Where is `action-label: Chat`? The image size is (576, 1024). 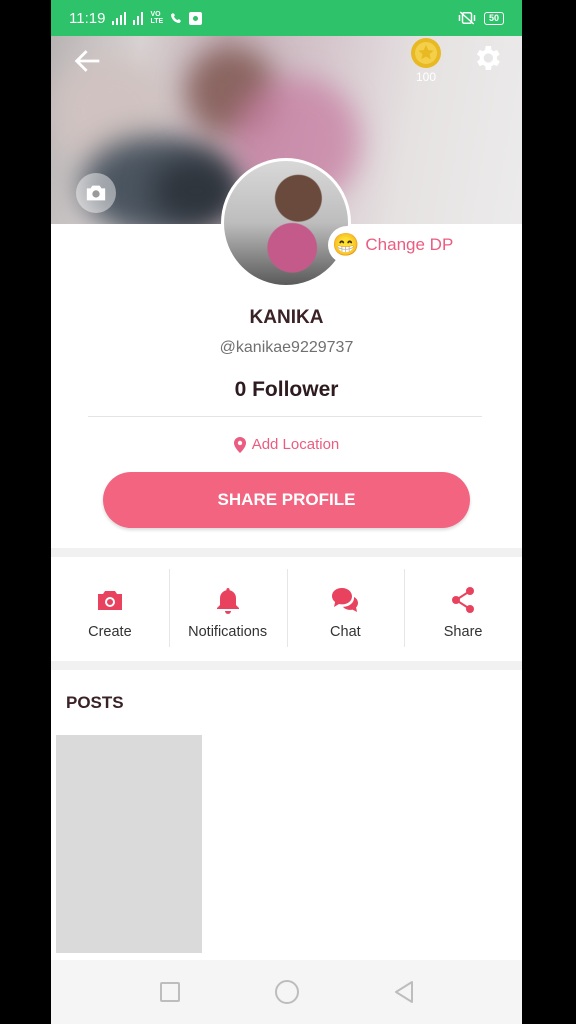
action-label: Chat is located at coordinates (345, 632).